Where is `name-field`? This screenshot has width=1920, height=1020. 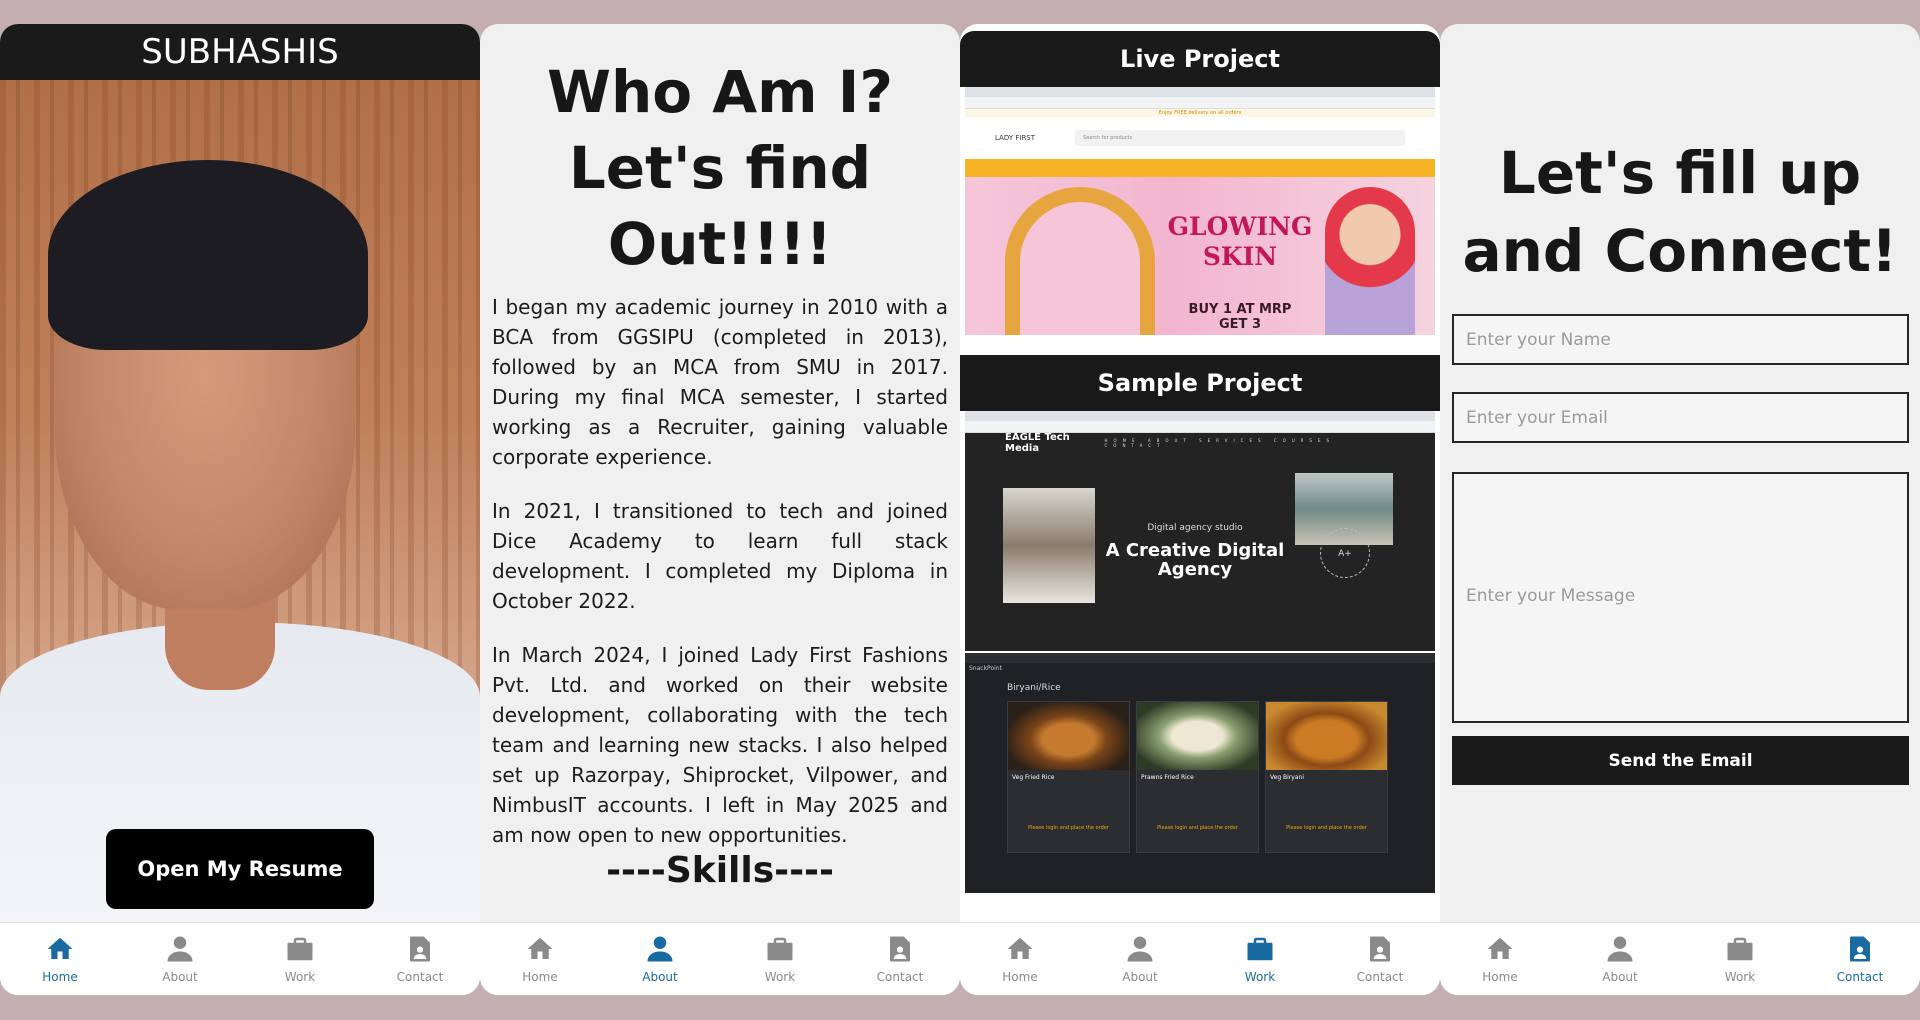 name-field is located at coordinates (1680, 339).